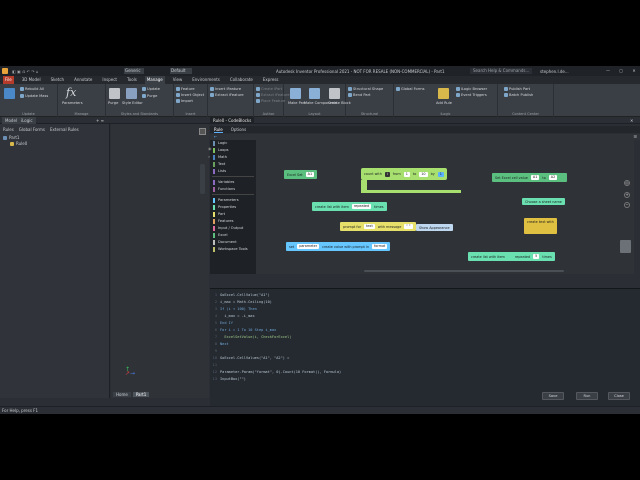  What do you see at coordinates (227, 95) in the screenshot?
I see `extract-ifeature-button: Extract iFeature` at bounding box center [227, 95].